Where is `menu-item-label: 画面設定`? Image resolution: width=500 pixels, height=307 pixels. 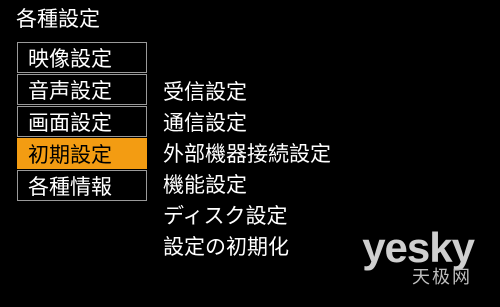 menu-item-label: 画面設定 is located at coordinates (70, 122).